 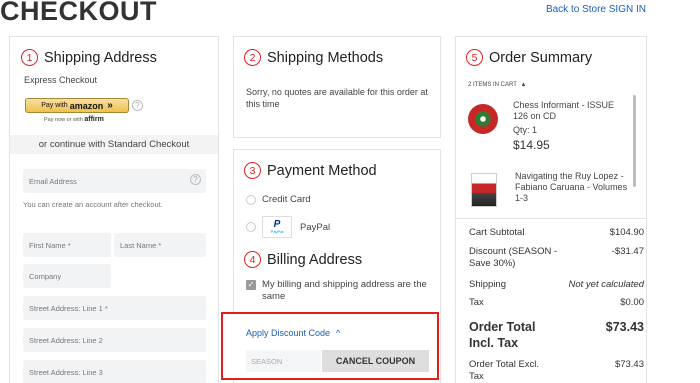 What do you see at coordinates (66, 372) in the screenshot?
I see `street-line3-placeholder: Street Address: Line 3` at bounding box center [66, 372].